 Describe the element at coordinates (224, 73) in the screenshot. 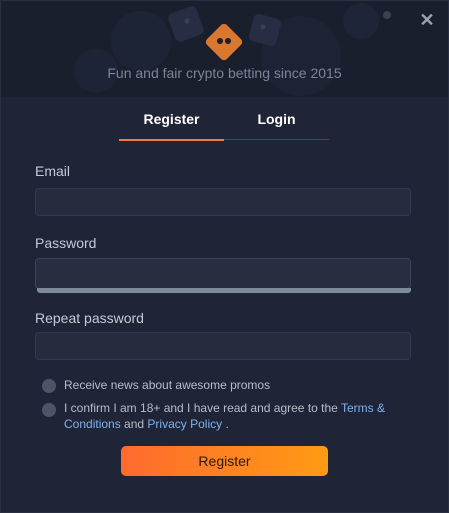

I see `tagline: Fun and fair crypto betting since 2015` at that location.